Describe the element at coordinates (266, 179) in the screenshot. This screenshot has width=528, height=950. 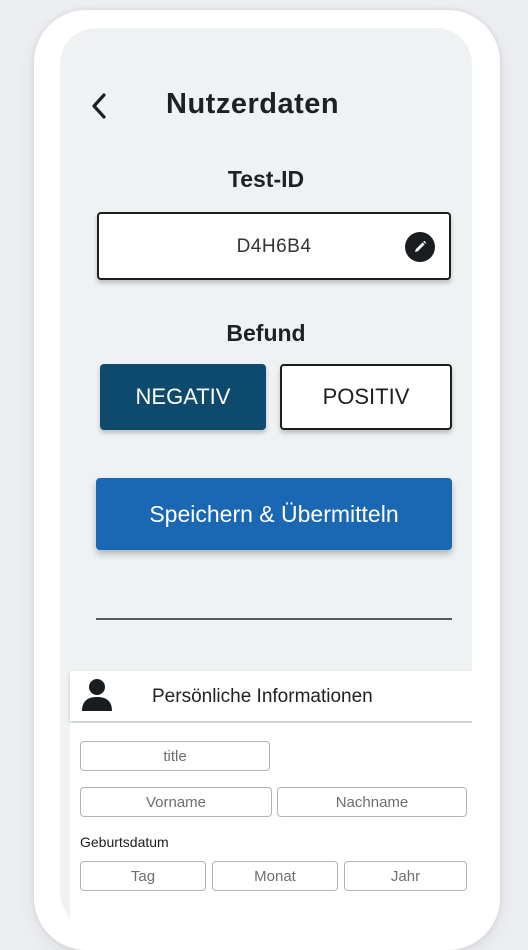
I see `test-id-label: Test-ID` at that location.